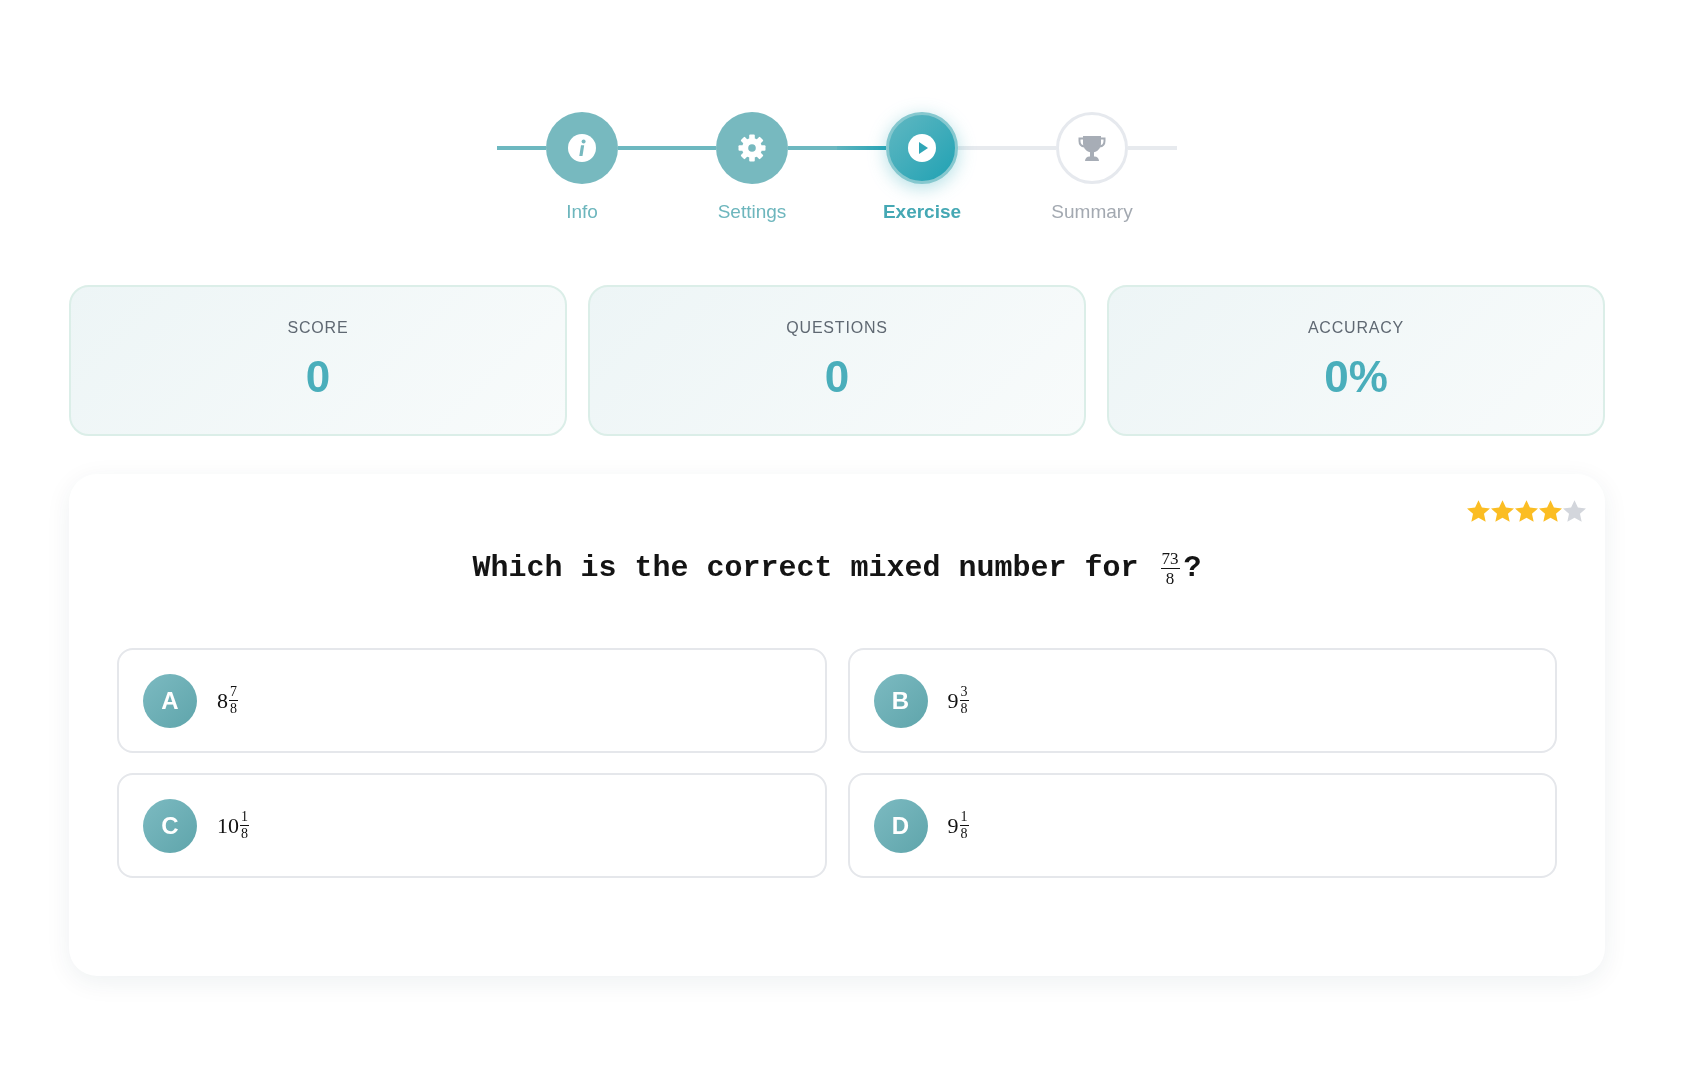 The width and height of the screenshot is (1686, 1072). Describe the element at coordinates (1356, 377) in the screenshot. I see `stat-value: 0%` at that location.